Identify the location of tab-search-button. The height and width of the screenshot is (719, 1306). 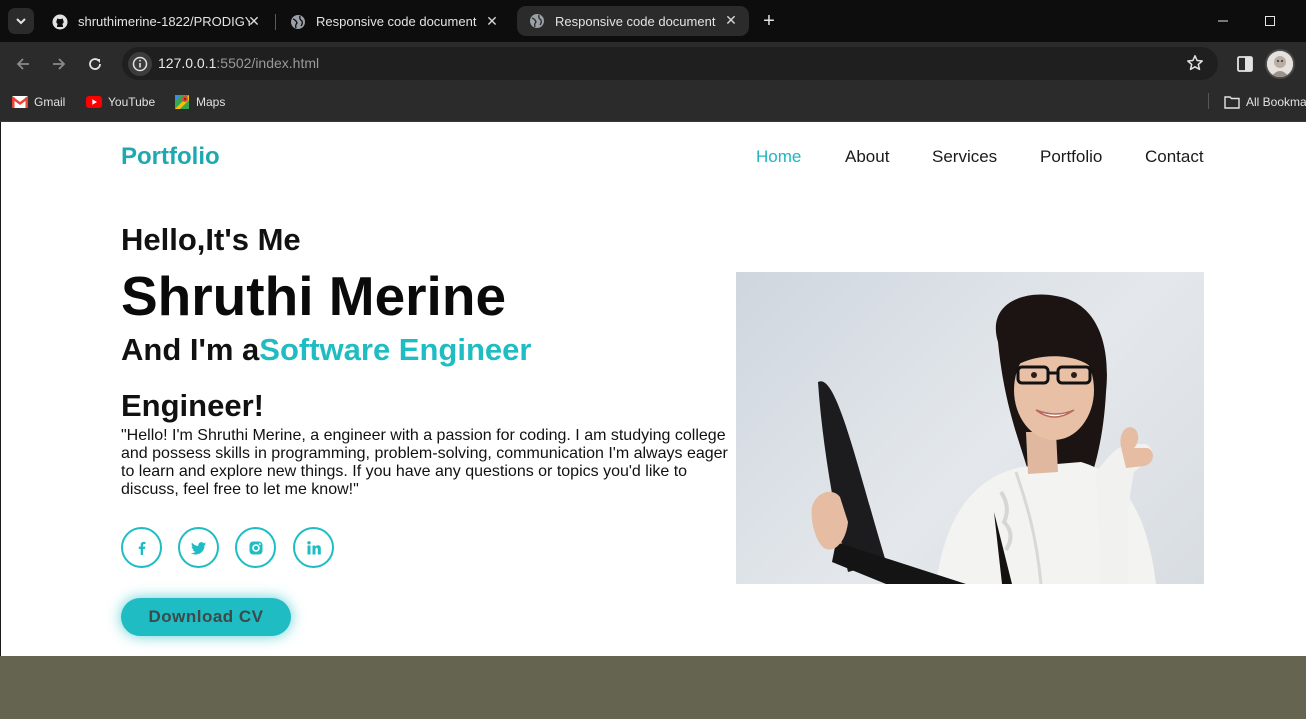
(21, 21).